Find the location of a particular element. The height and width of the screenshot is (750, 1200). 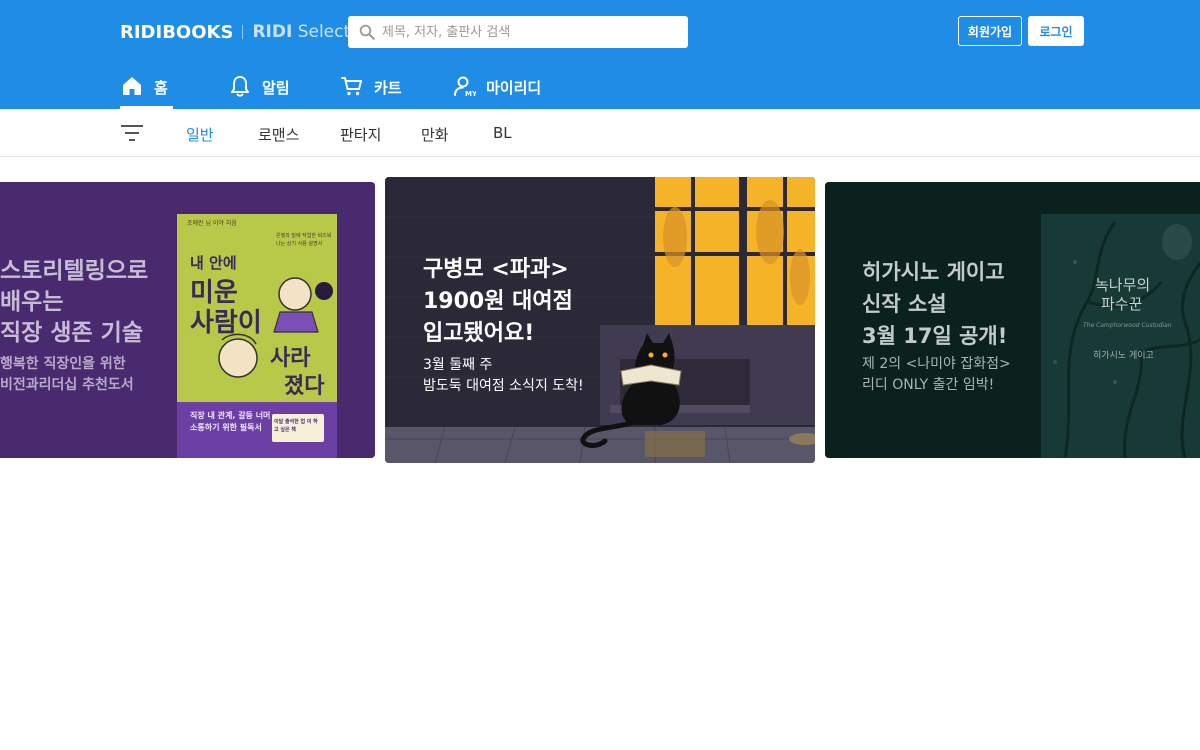

banner-higashino-subtitle: 제 2의 <나미야 잡화점> 리디 ONLY 출간 임박! is located at coordinates (936, 374).